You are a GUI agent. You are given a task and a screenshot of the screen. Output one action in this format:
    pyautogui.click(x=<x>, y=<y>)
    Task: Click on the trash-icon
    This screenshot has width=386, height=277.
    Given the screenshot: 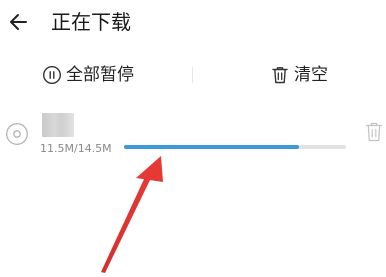 What is the action you would take?
    pyautogui.click(x=280, y=75)
    